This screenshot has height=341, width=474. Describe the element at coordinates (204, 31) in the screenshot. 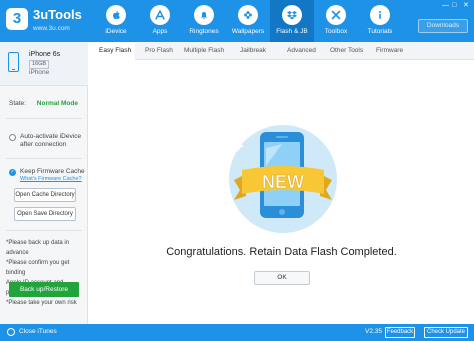

I see `nav-label: Ringtones` at that location.